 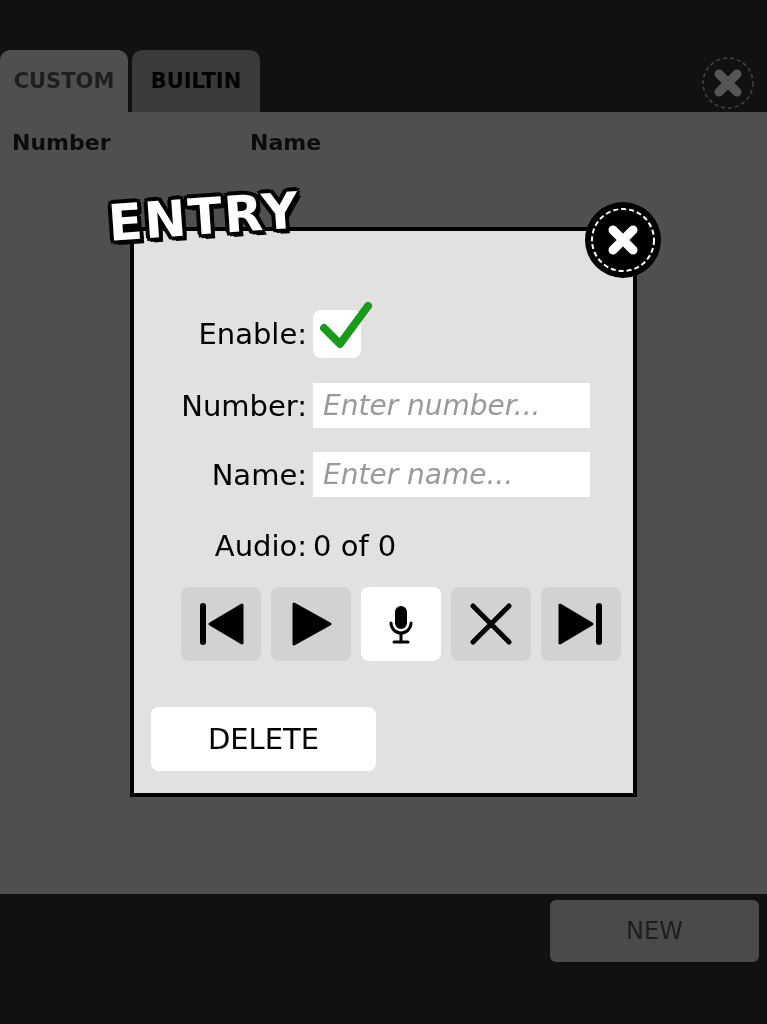 I want to click on enable-label: Enable:, so click(x=252, y=334).